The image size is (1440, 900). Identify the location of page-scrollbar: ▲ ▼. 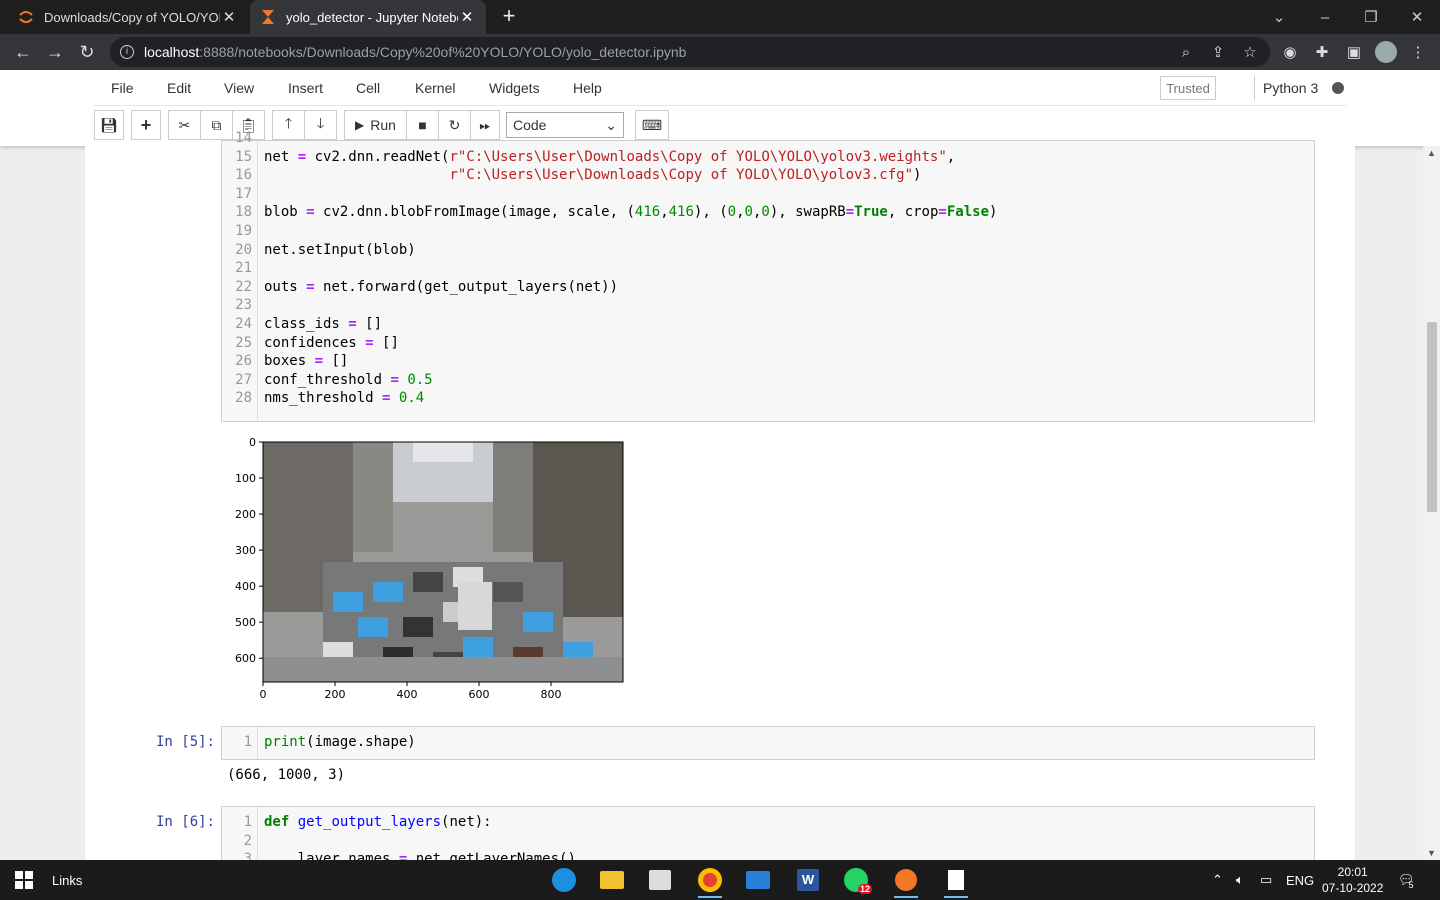
(1431, 503).